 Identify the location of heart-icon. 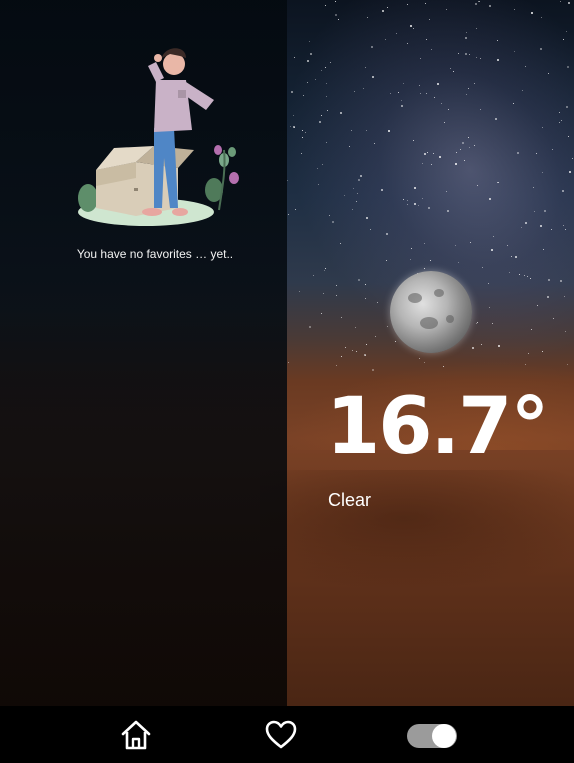
(281, 734).